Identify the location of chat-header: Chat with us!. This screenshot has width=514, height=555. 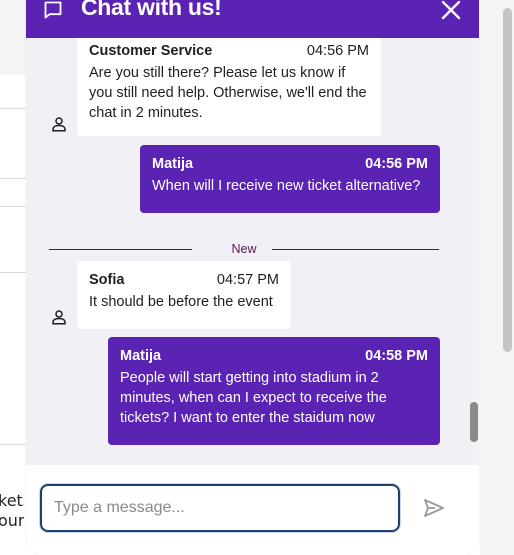
(252, 19).